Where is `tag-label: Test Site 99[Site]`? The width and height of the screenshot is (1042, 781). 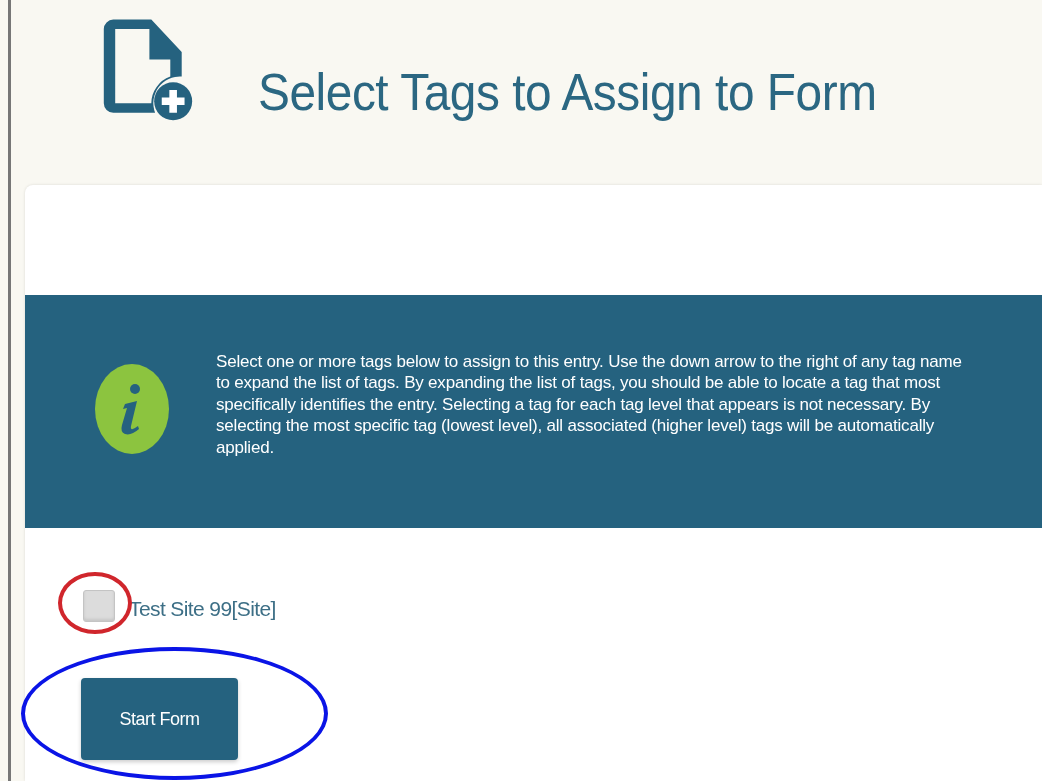
tag-label: Test Site 99[Site] is located at coordinates (202, 609).